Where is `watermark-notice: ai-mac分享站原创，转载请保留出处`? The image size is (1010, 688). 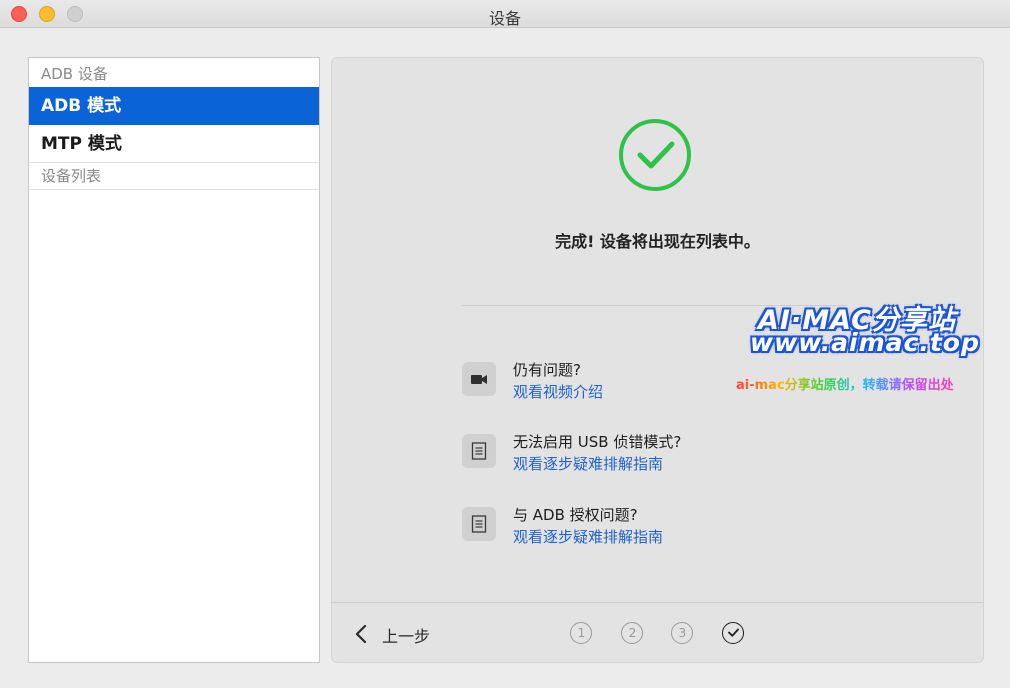 watermark-notice: ai-mac分享站原创，转载请保留出处 is located at coordinates (845, 383).